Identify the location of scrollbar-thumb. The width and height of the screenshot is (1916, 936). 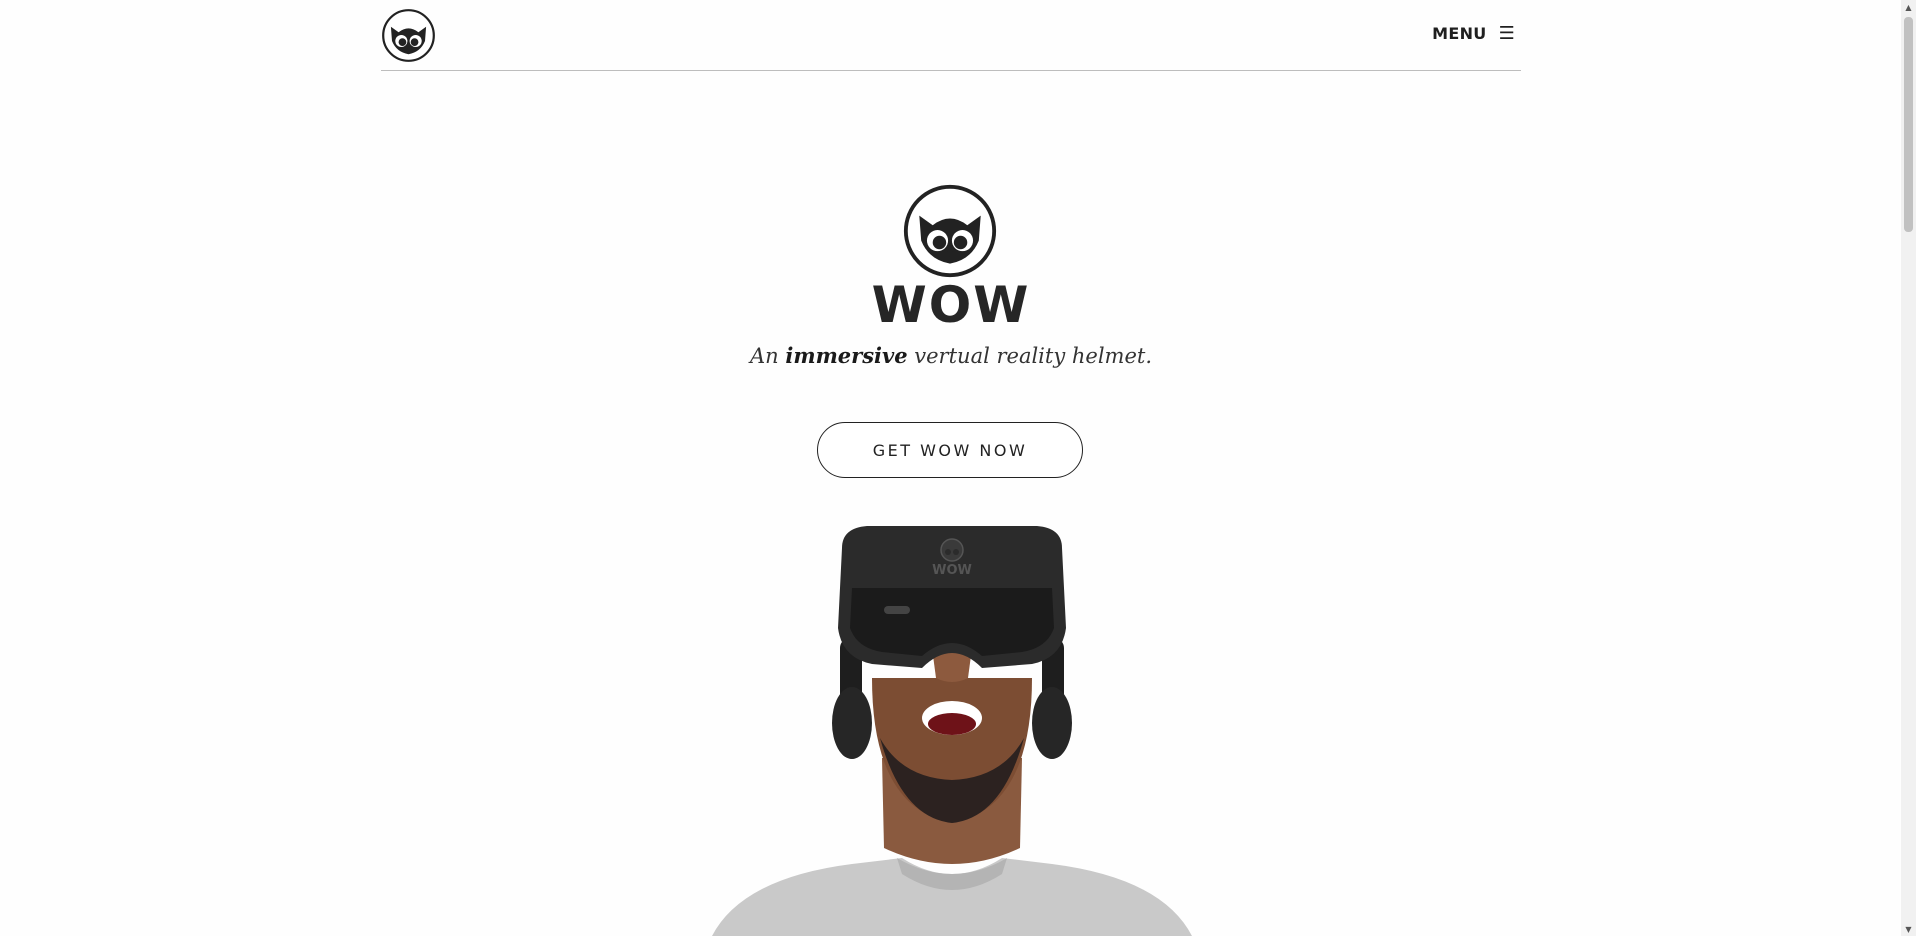
(1908, 124).